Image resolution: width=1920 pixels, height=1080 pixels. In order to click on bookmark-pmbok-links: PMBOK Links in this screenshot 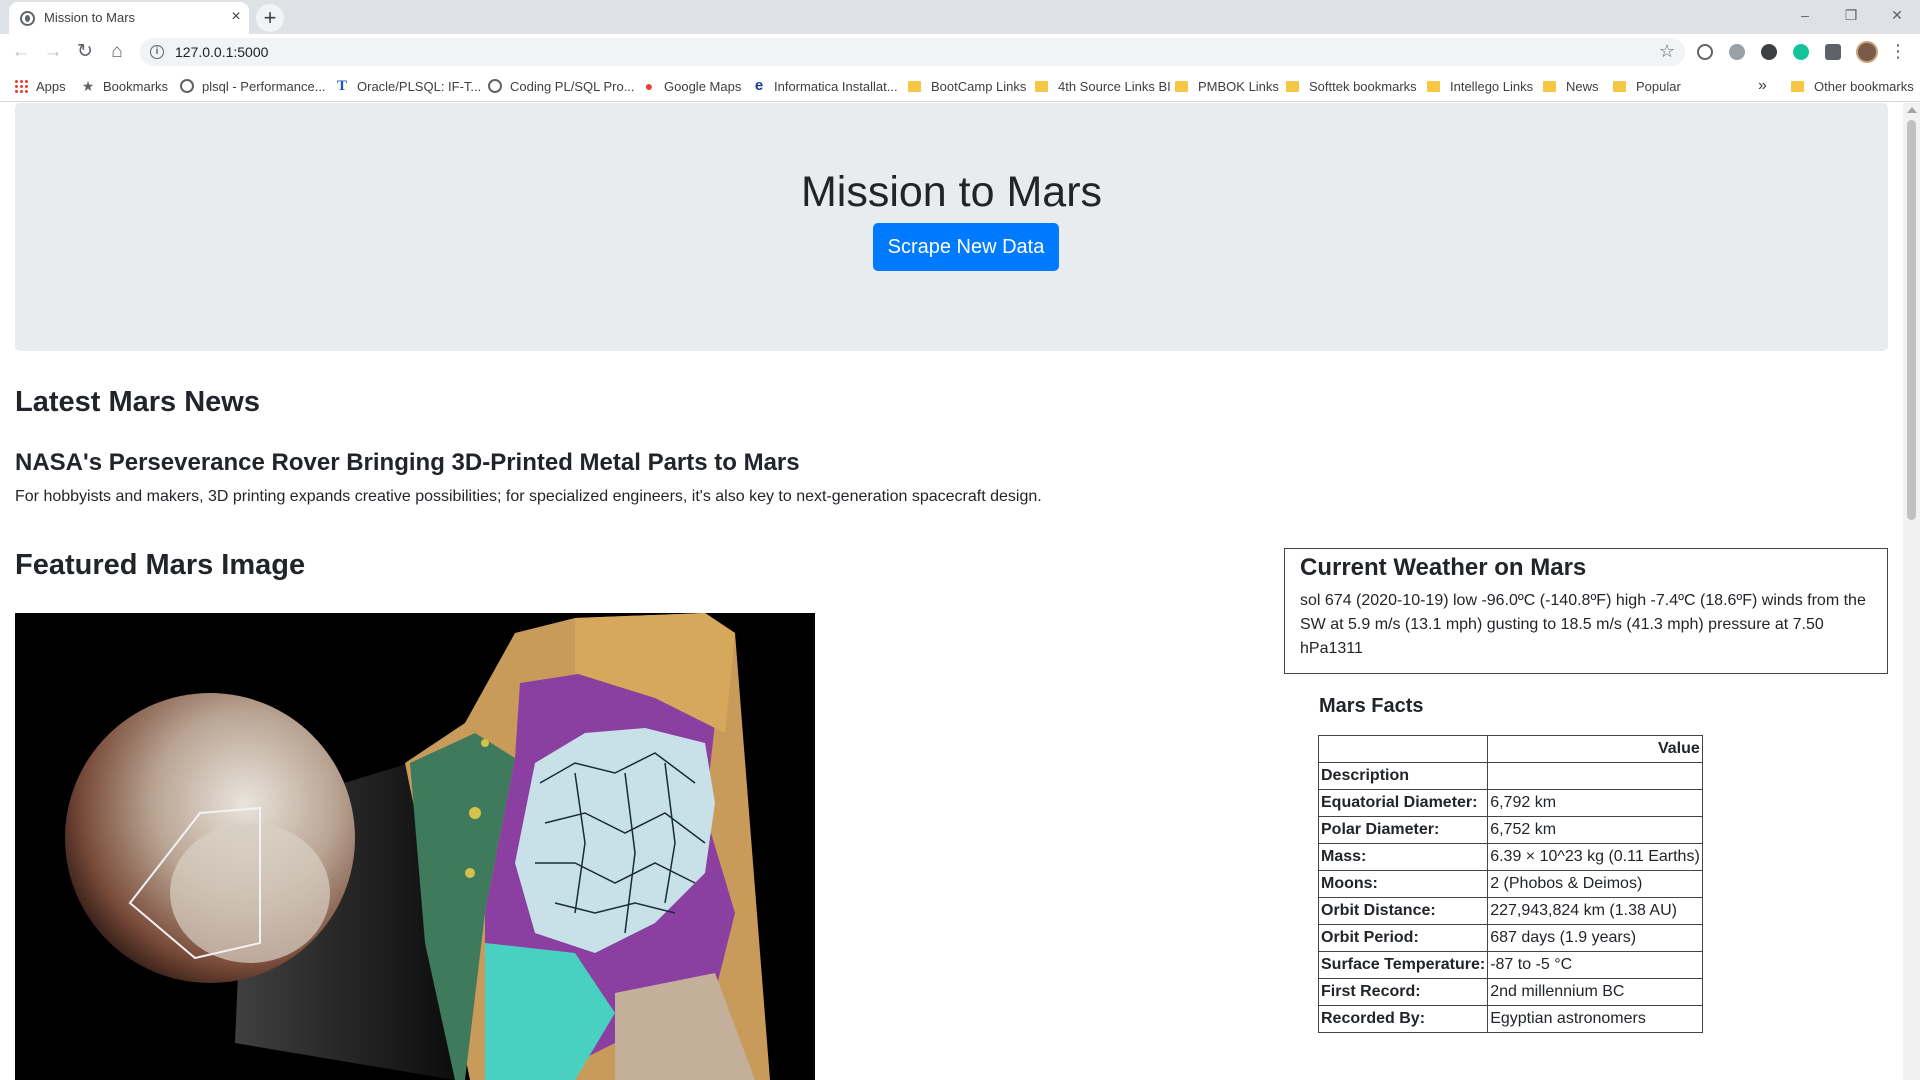, I will do `click(1227, 86)`.